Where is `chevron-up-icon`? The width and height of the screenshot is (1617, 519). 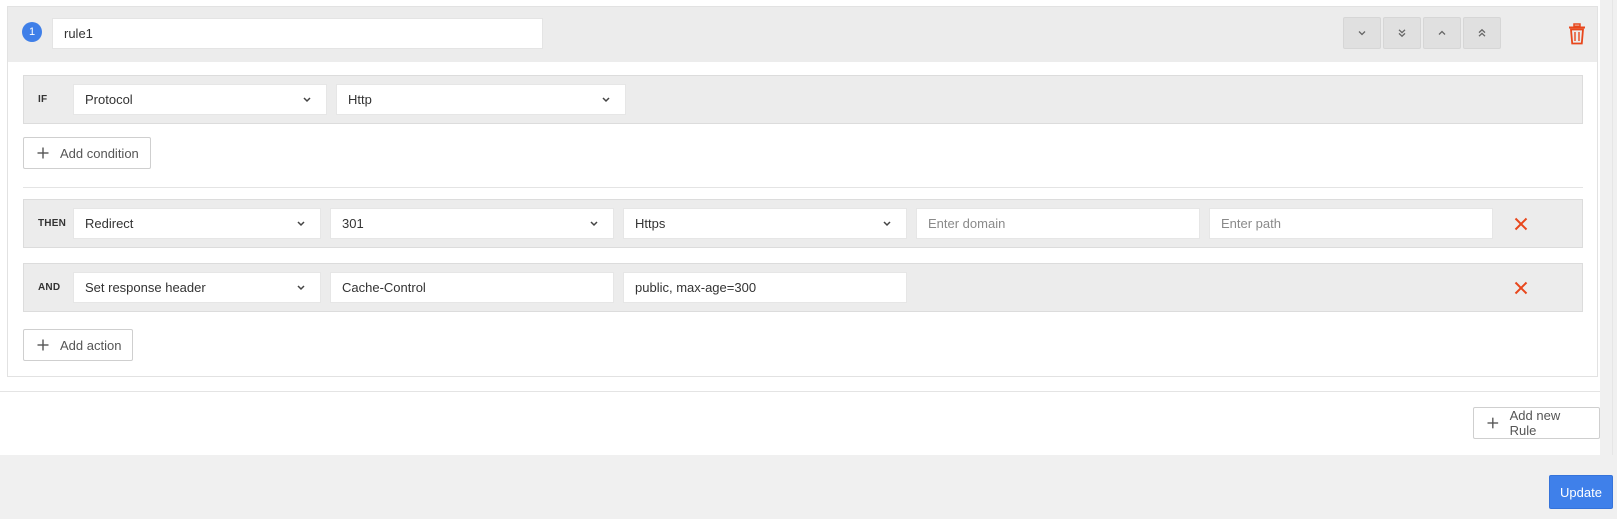
chevron-up-icon is located at coordinates (1442, 32).